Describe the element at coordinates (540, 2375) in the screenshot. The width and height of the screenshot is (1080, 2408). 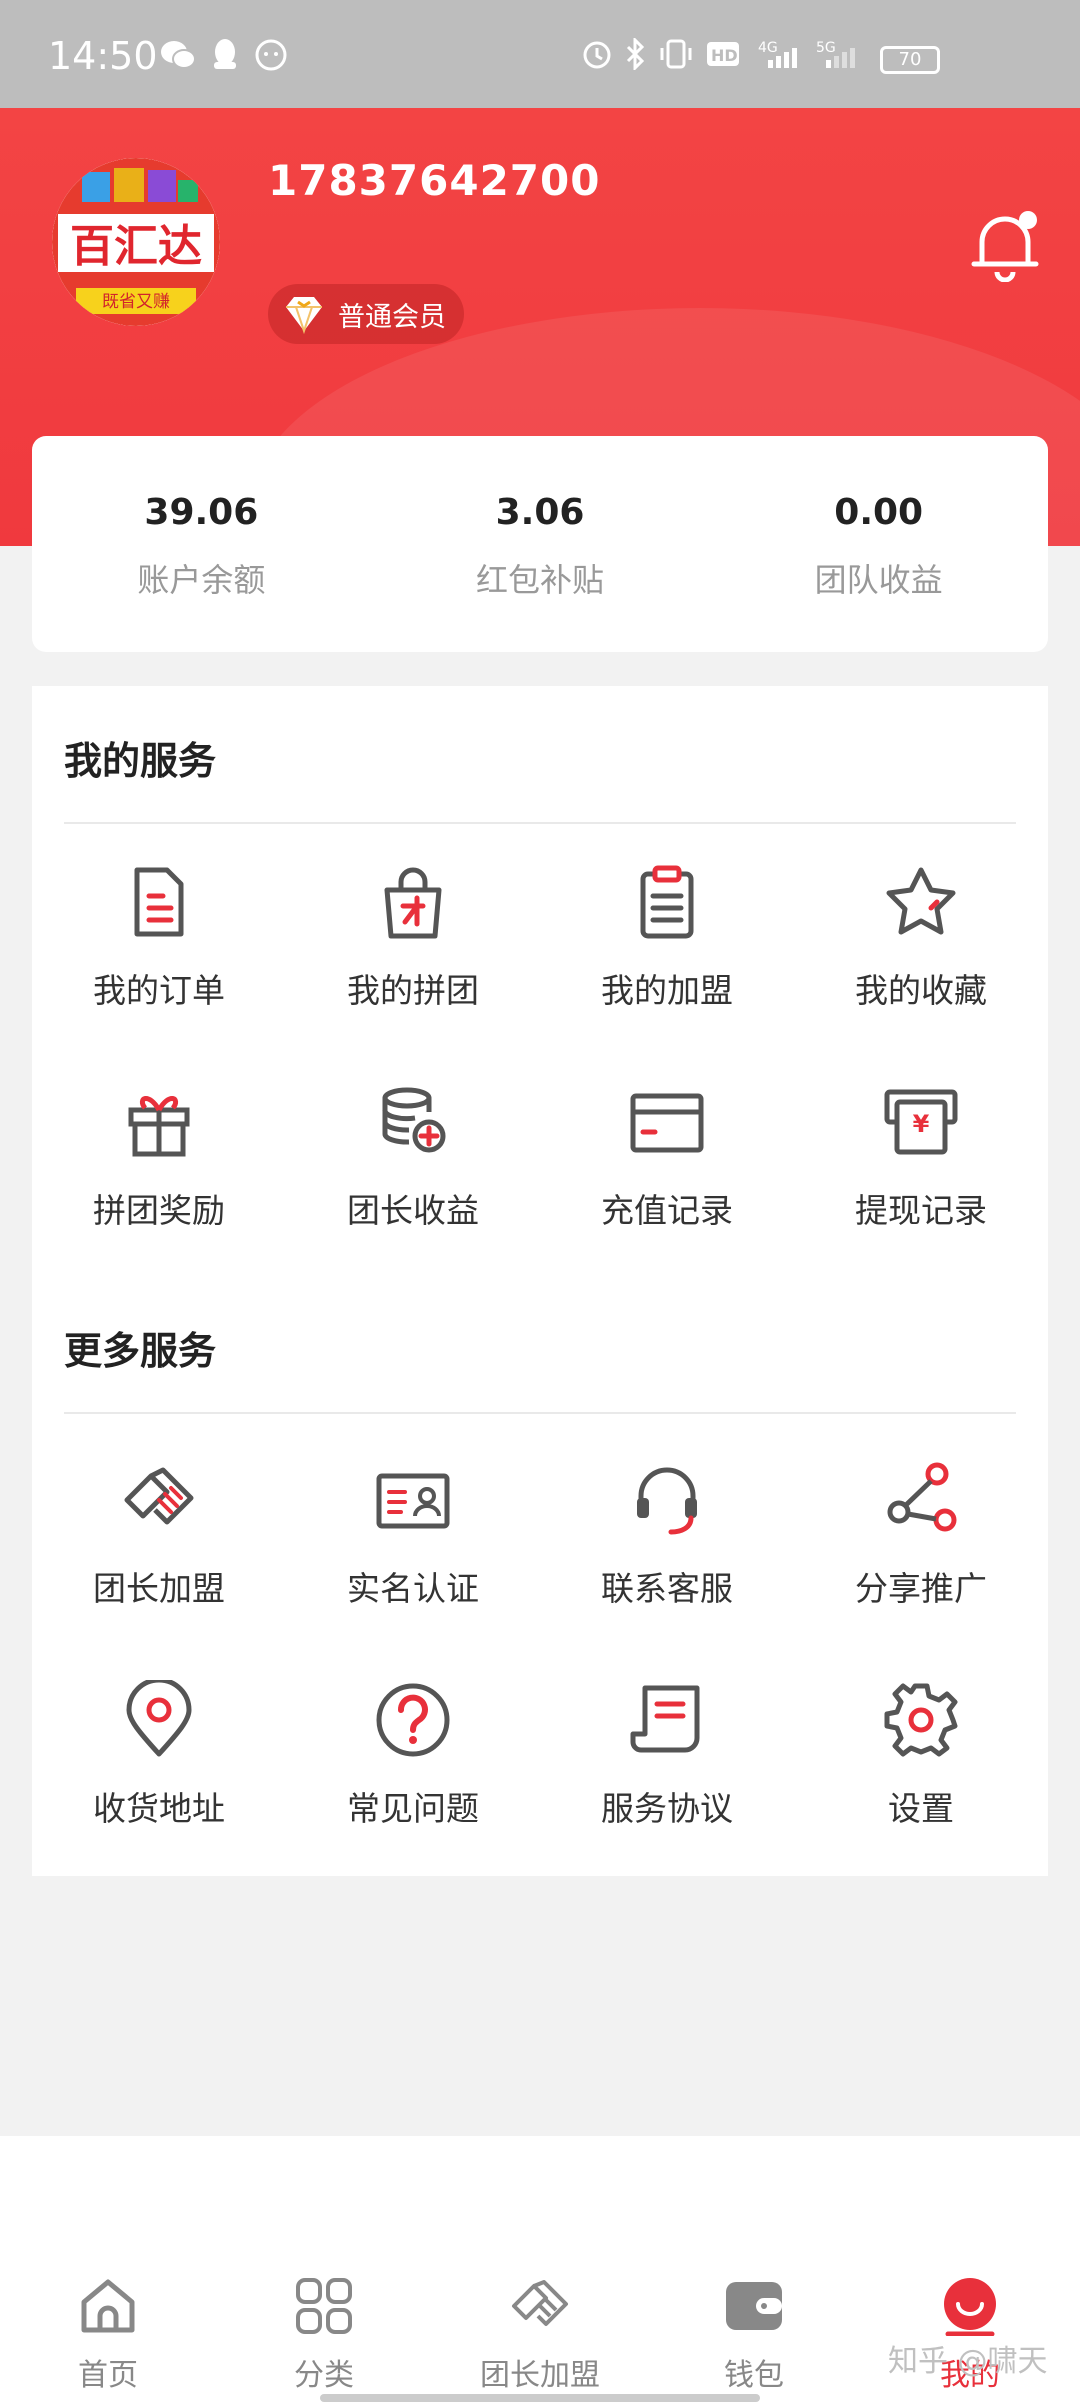
I see `tab-label: 团长加盟` at that location.